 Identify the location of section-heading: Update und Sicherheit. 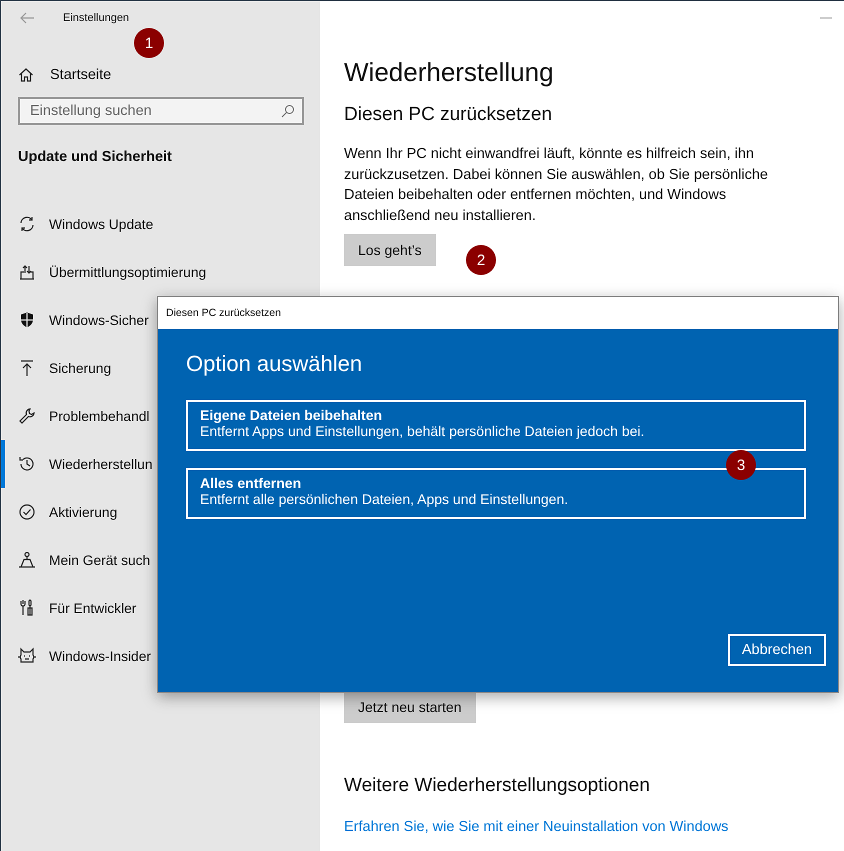
(95, 157).